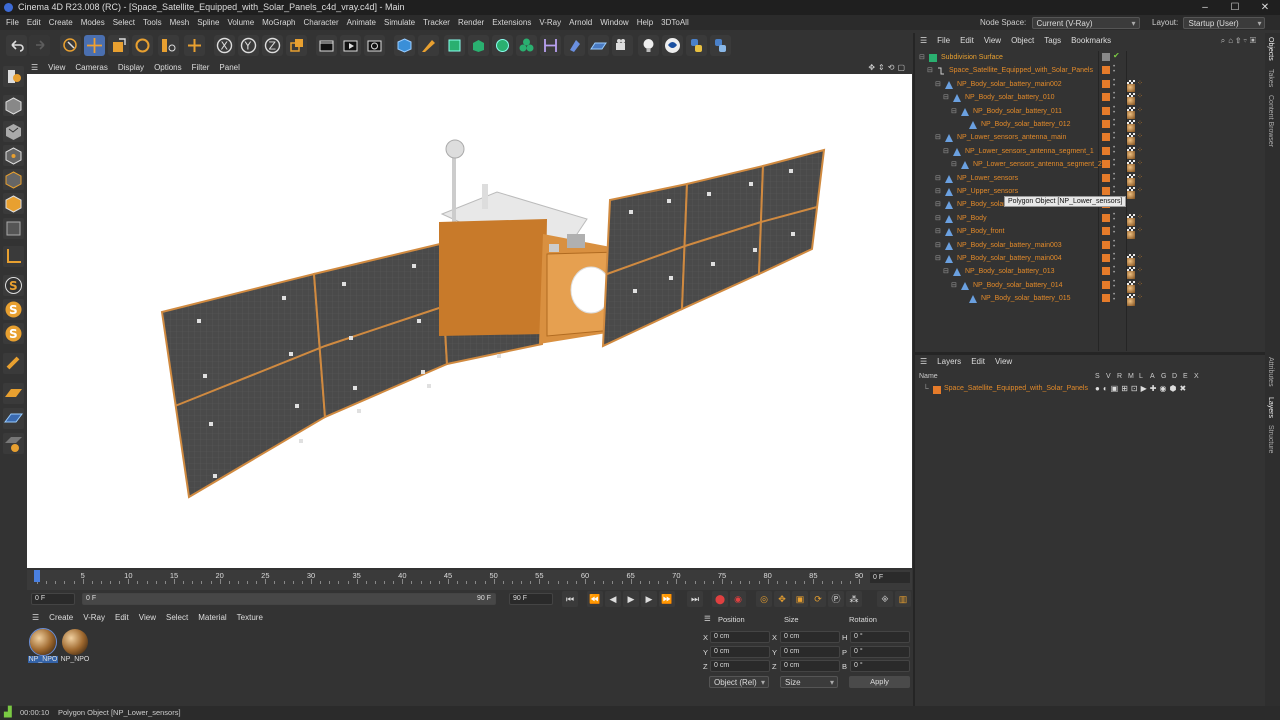 Image resolution: width=1280 pixels, height=720 pixels. What do you see at coordinates (13, 256) in the screenshot?
I see `axis-mode-icon` at bounding box center [13, 256].